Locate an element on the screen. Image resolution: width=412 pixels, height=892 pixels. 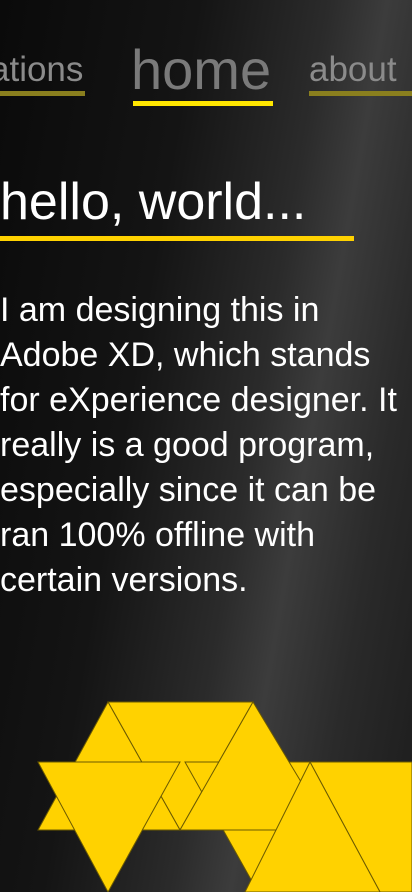
nav-tab-about: about is located at coordinates (360, 73).